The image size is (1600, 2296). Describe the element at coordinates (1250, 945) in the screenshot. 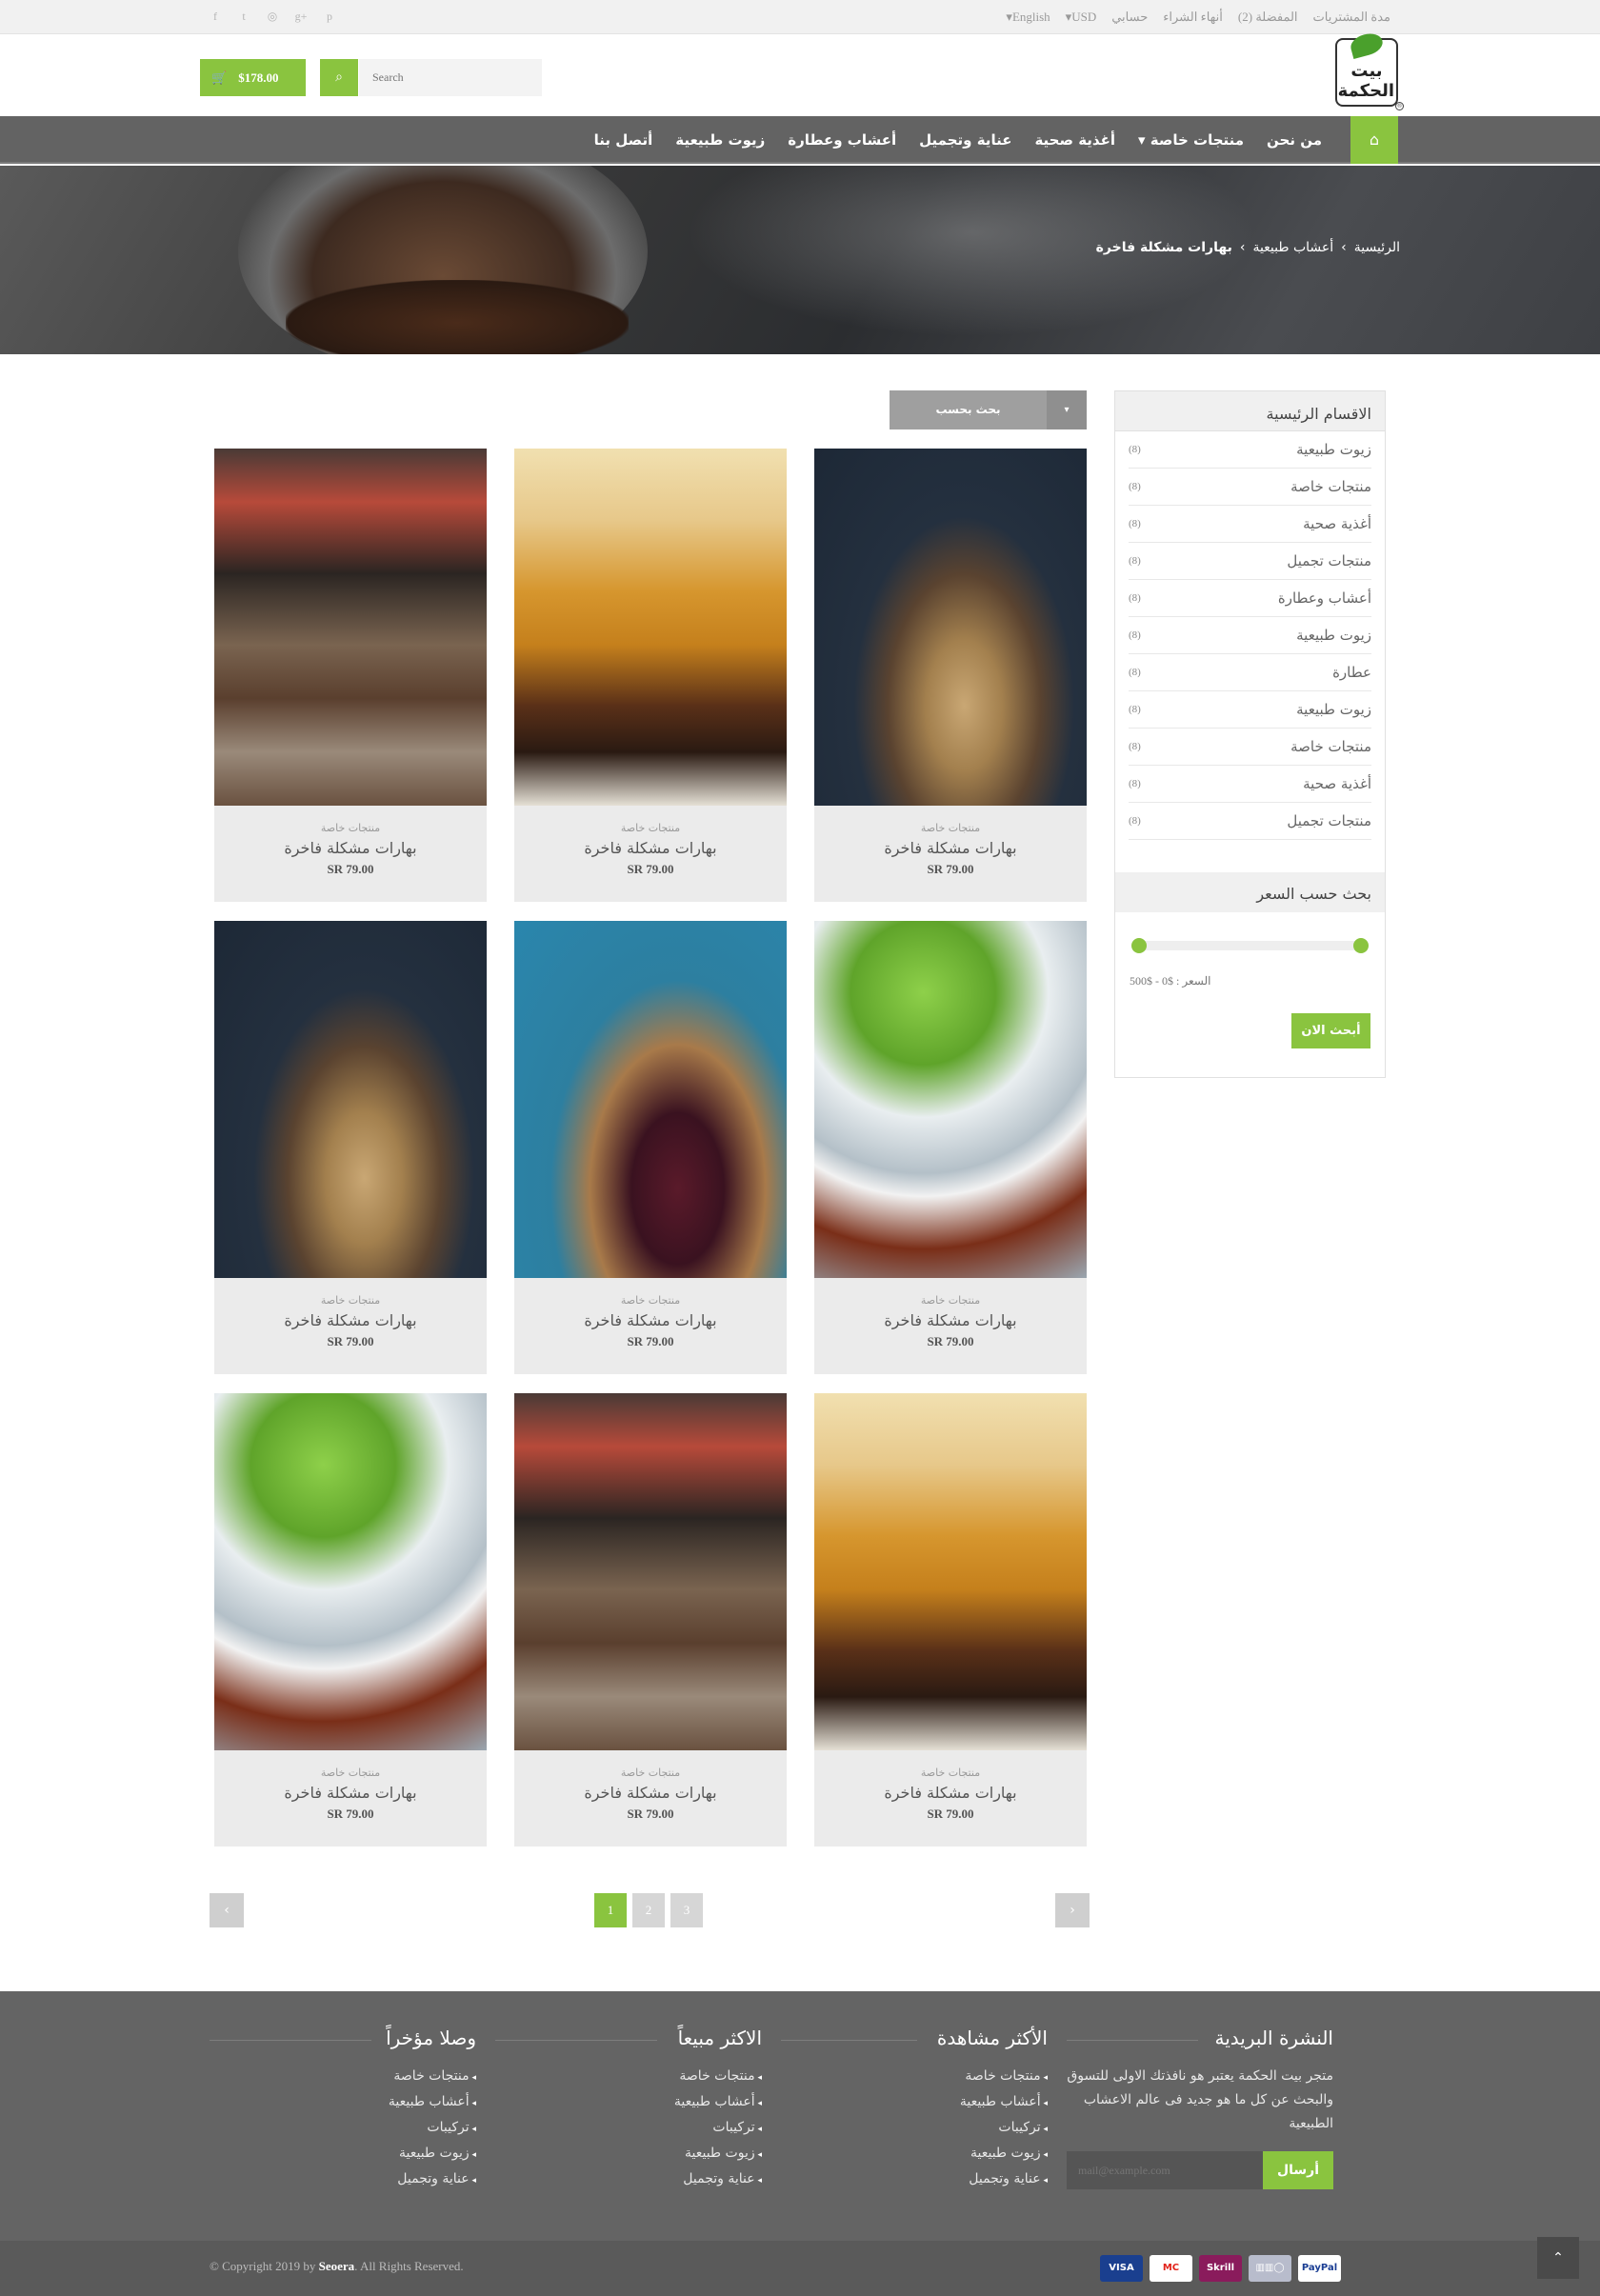

I see `price-slider` at that location.